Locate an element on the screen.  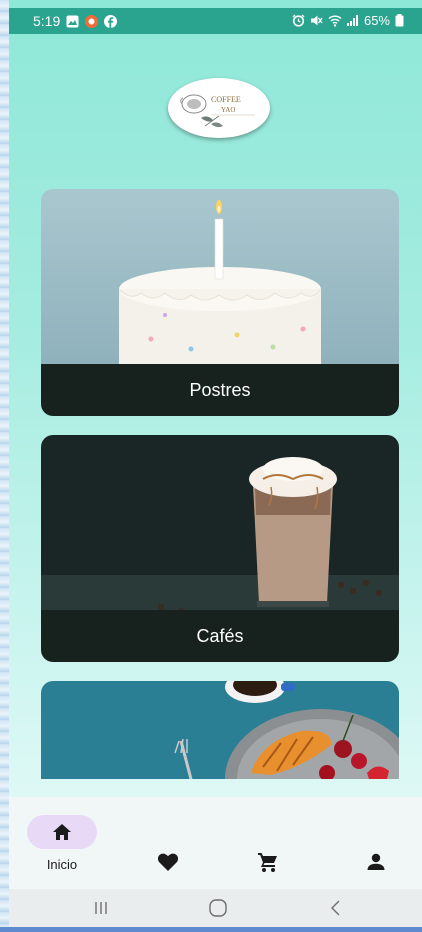
category-card-breakfast is located at coordinates (220, 730).